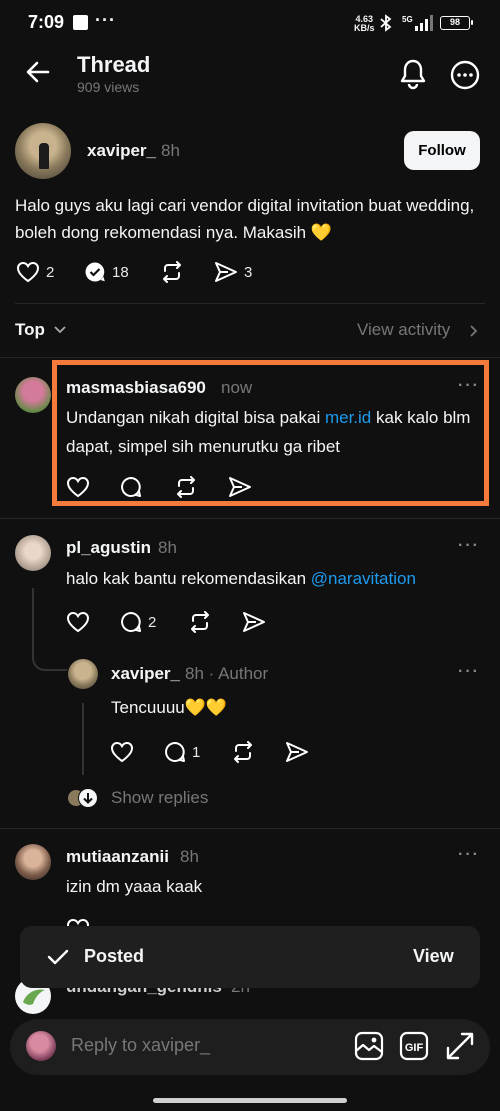 The height and width of the screenshot is (1111, 500). What do you see at coordinates (407, 19) in the screenshot?
I see `network-type: 5G` at bounding box center [407, 19].